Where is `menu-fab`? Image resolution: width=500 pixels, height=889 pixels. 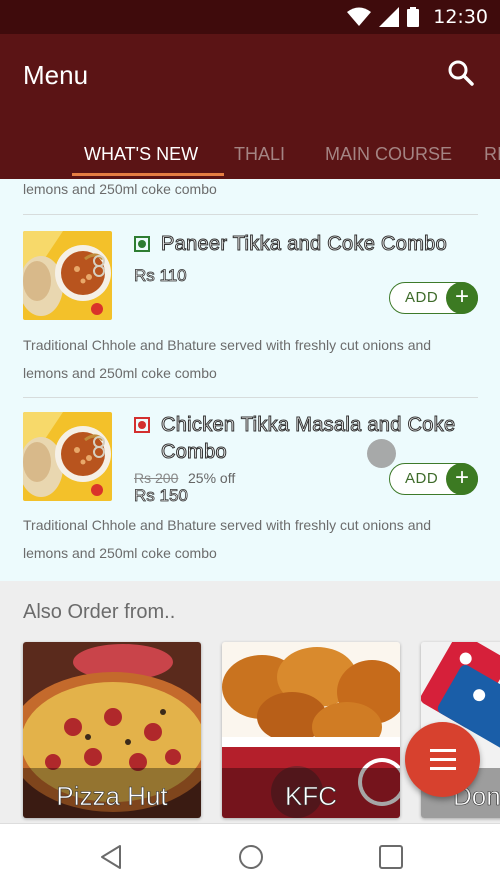 menu-fab is located at coordinates (442, 759).